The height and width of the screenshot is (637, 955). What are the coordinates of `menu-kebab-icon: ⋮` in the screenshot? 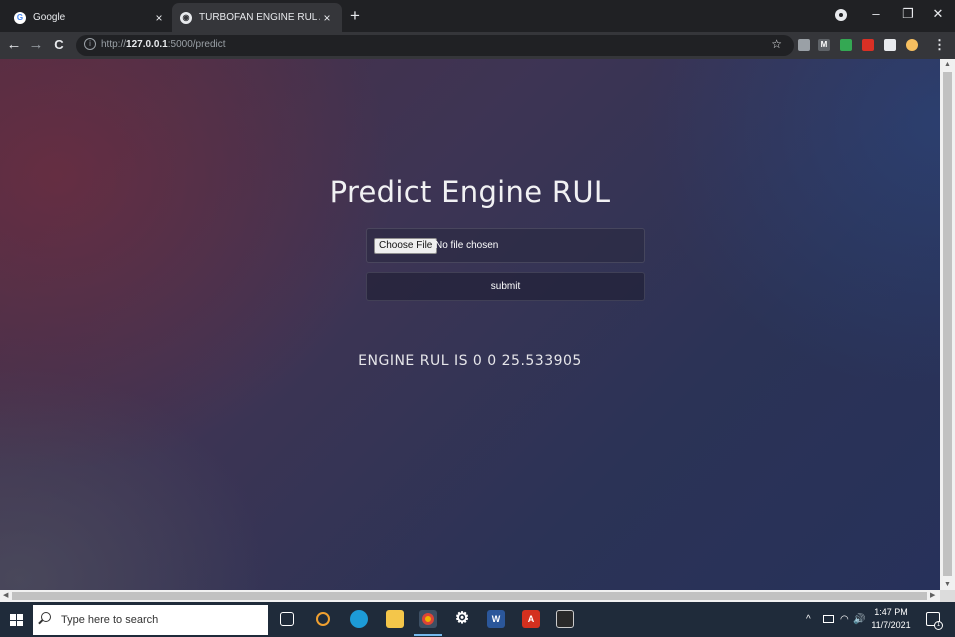 It's located at (939, 45).